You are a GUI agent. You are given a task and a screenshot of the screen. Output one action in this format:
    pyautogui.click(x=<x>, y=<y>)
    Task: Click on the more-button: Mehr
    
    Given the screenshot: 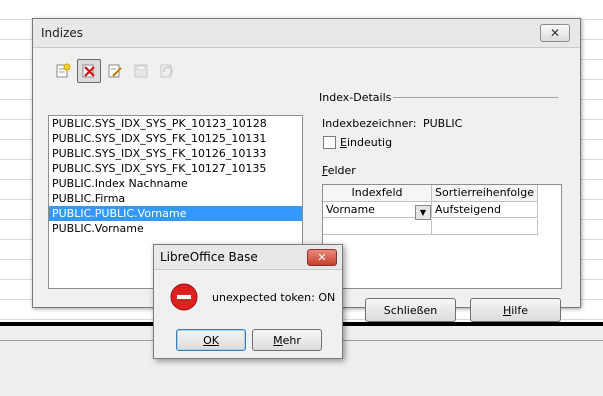 What is the action you would take?
    pyautogui.click(x=287, y=340)
    